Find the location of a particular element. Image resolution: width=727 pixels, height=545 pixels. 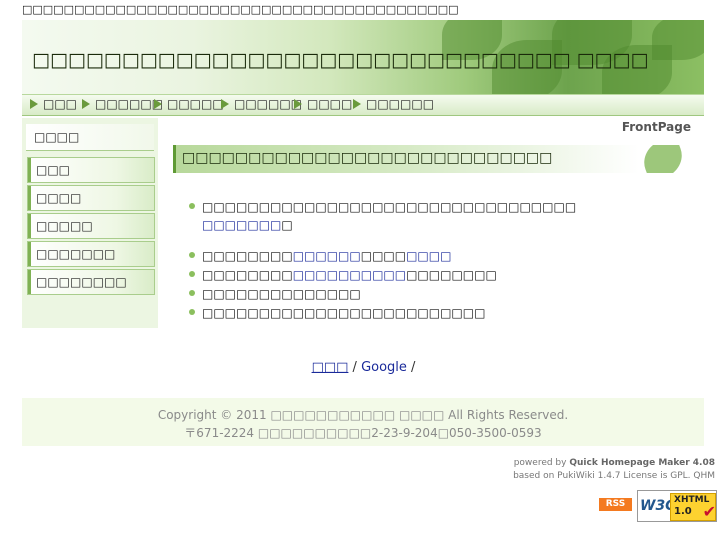

list-item: □□□□□□□□□□□□□□□□□□□□□□□□□□ is located at coordinates (381, 275).